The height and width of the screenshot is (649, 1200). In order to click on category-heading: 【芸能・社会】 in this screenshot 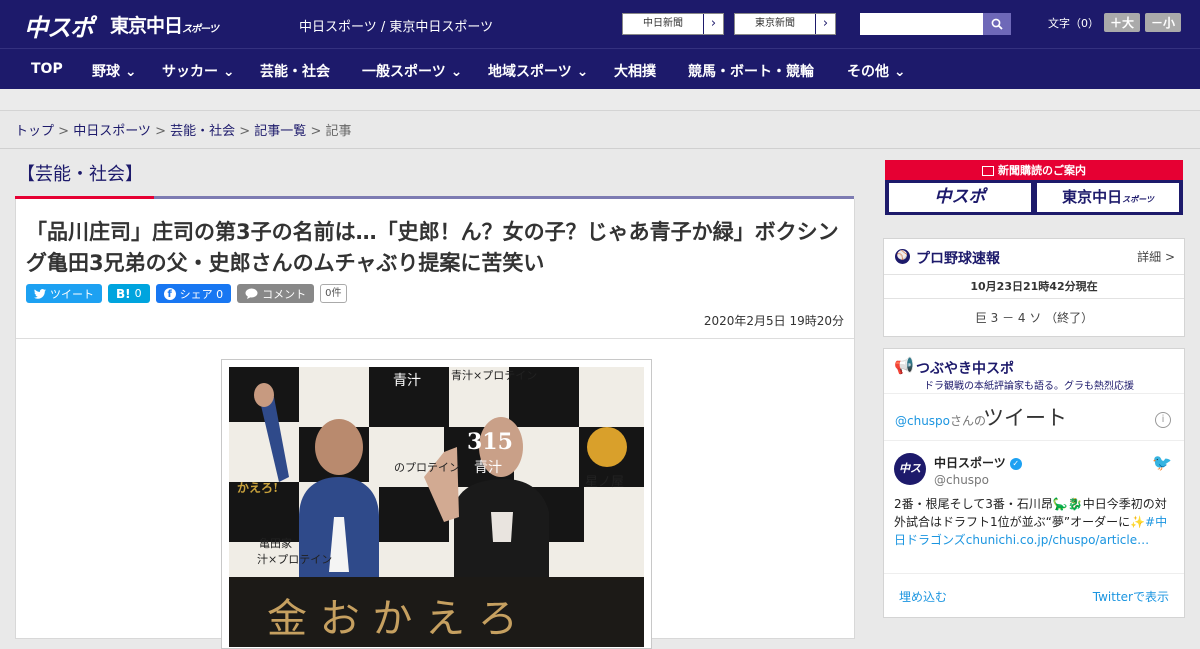, I will do `click(434, 179)`.